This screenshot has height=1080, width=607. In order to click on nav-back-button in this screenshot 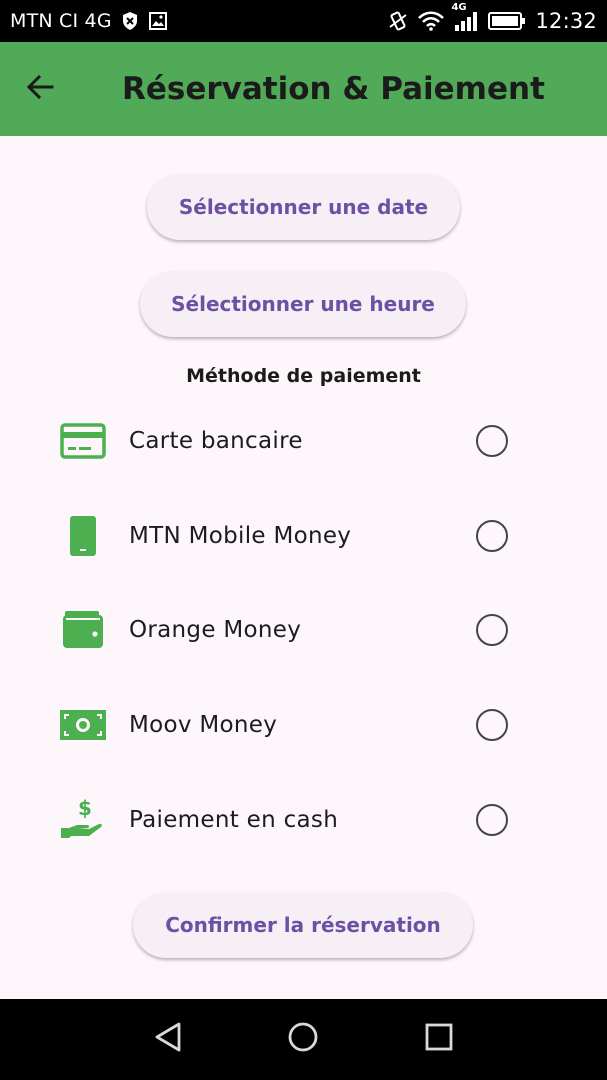, I will do `click(168, 1040)`.